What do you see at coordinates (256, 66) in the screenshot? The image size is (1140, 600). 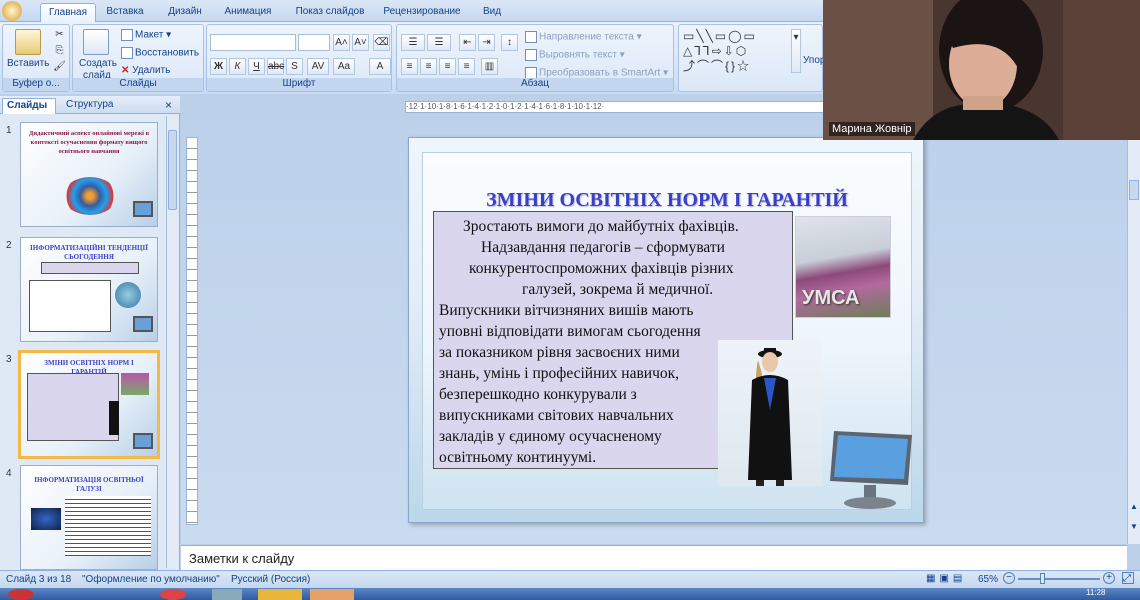 I see `underline-button: Ч` at bounding box center [256, 66].